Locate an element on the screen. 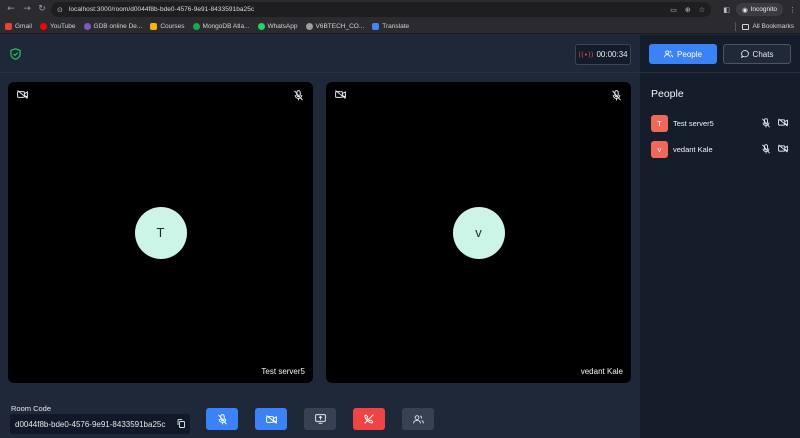 The width and height of the screenshot is (800, 438). camera-toggle-button is located at coordinates (271, 419).